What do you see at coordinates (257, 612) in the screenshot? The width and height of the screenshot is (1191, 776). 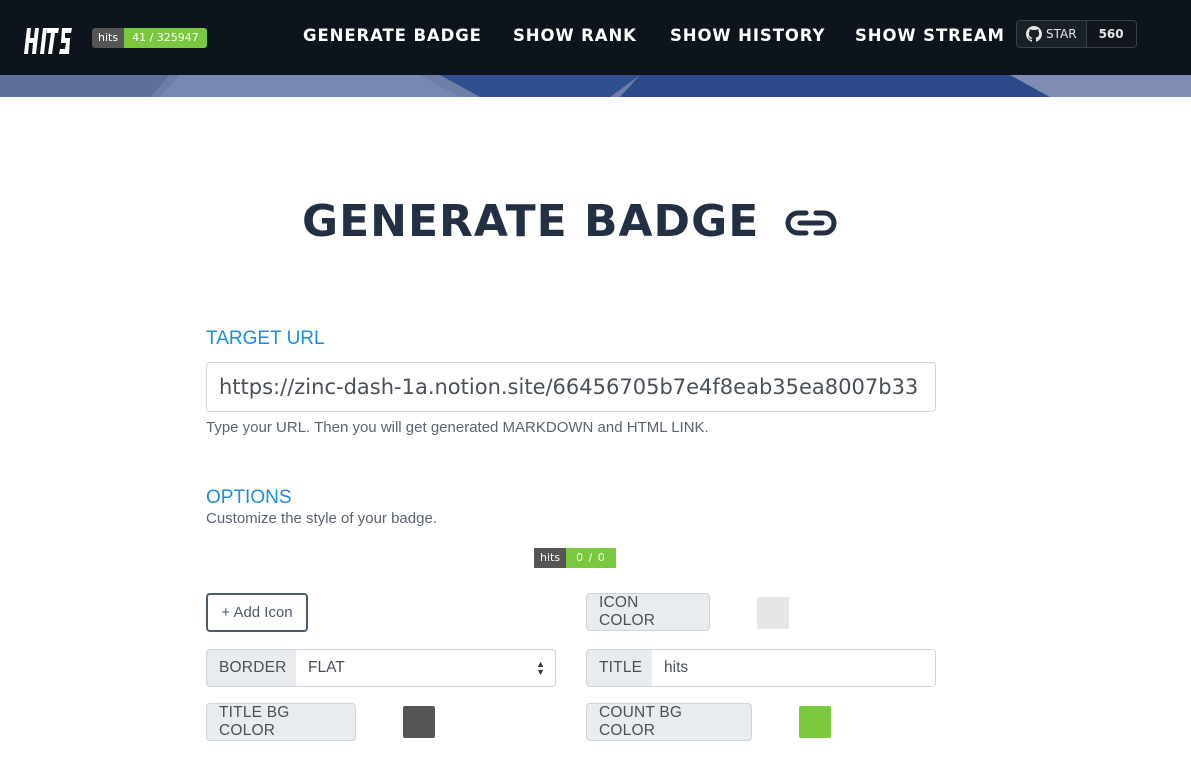 I see `add-icon-button: + Add Icon` at bounding box center [257, 612].